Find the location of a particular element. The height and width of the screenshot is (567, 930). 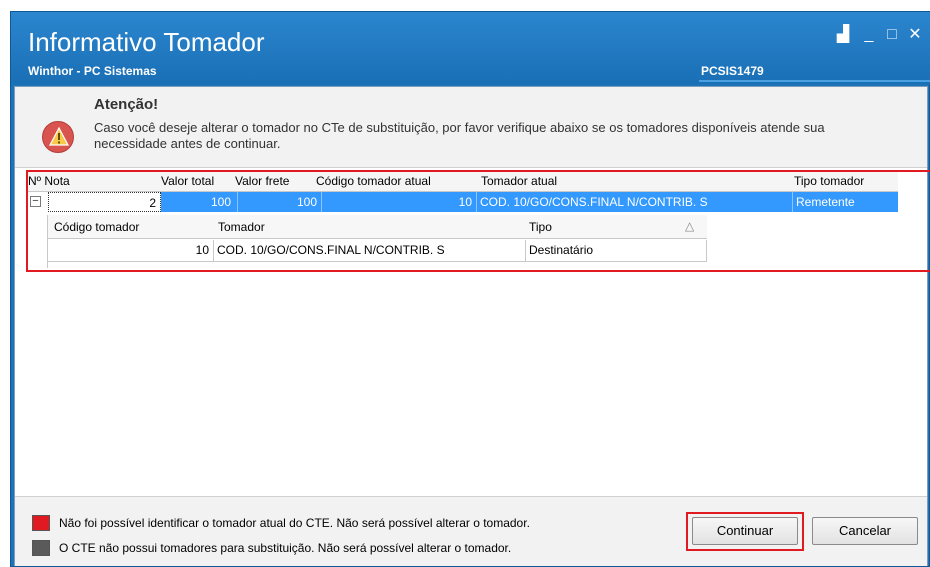

header-nota: Nº Nota is located at coordinates (49, 181).